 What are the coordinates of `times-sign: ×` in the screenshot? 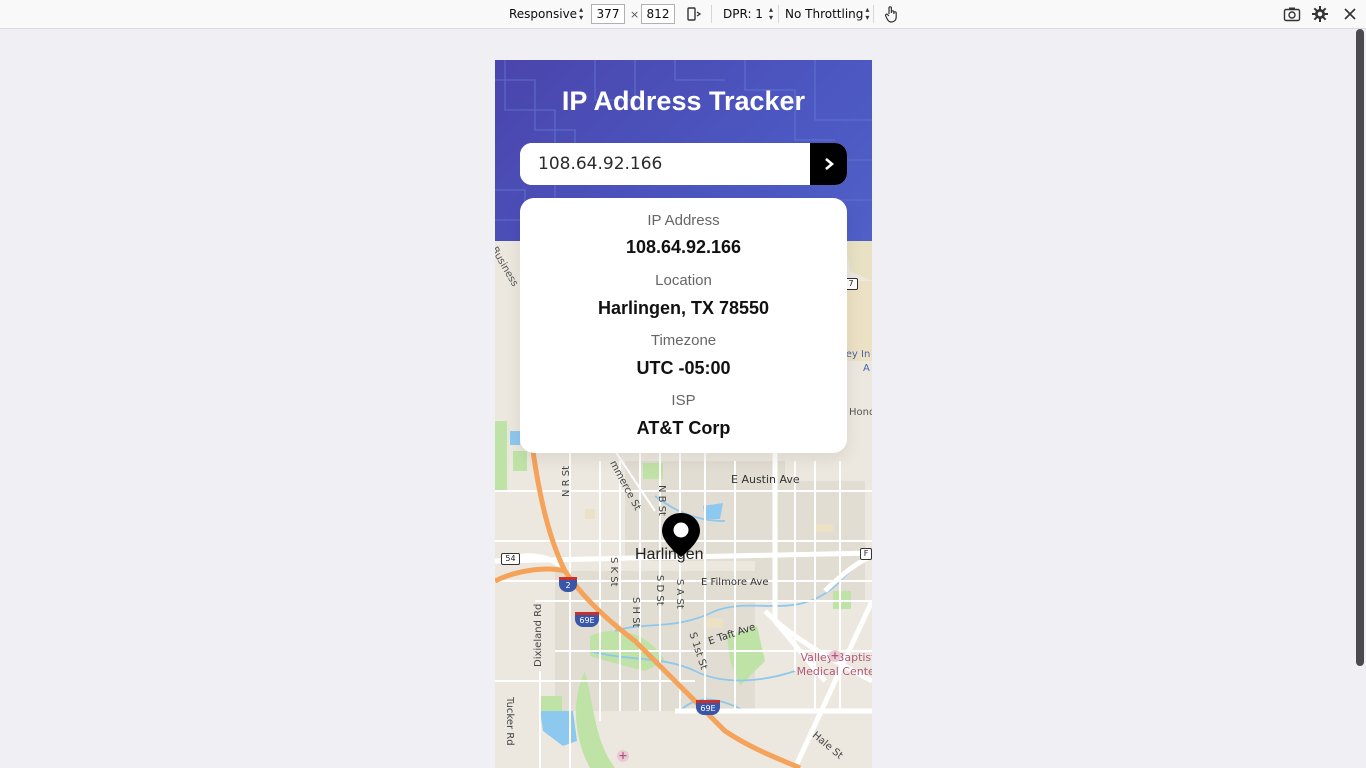 It's located at (635, 14).